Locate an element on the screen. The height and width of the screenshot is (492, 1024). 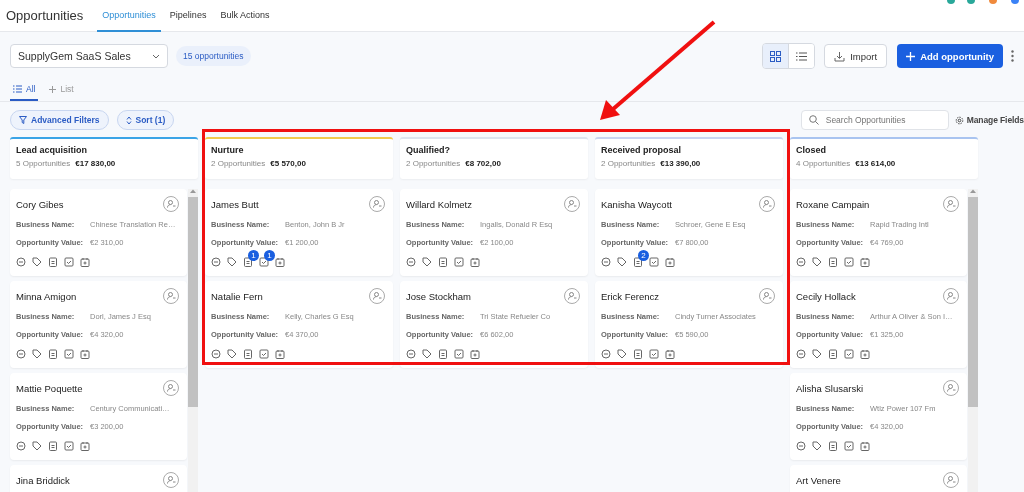
contact-name: Minna Amigon is located at coordinates (46, 296).